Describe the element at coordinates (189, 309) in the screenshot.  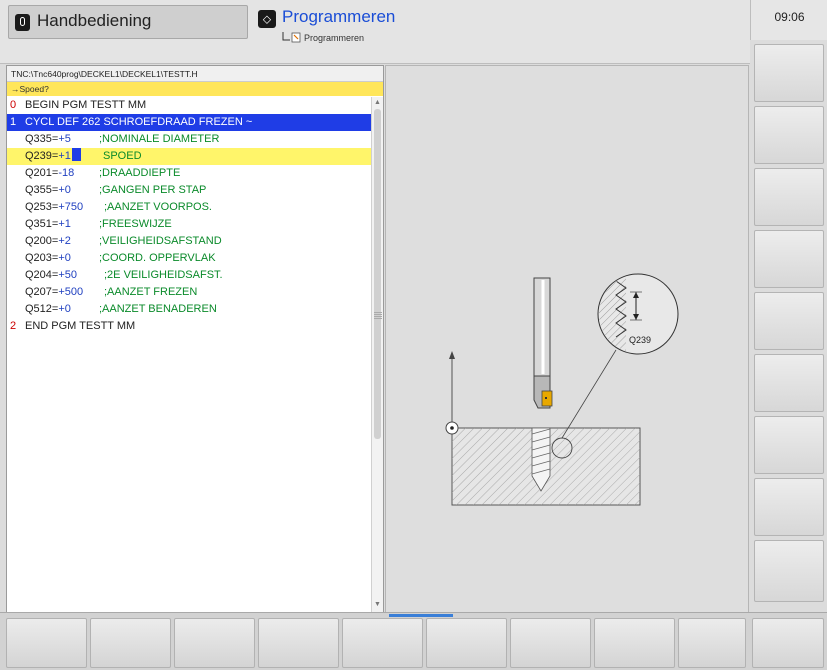
I see `program-line: Q512=+0 ;AANZET BENADEREN` at that location.